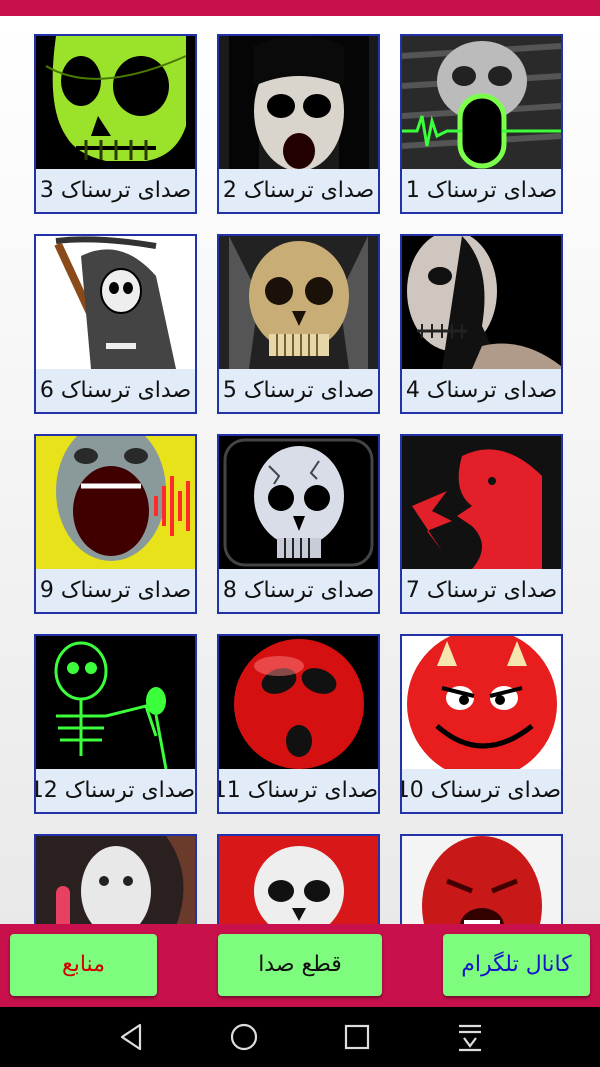 This screenshot has width=600, height=1067. What do you see at coordinates (298, 790) in the screenshot?
I see `tile-label: صدای ترسناک 11` at bounding box center [298, 790].